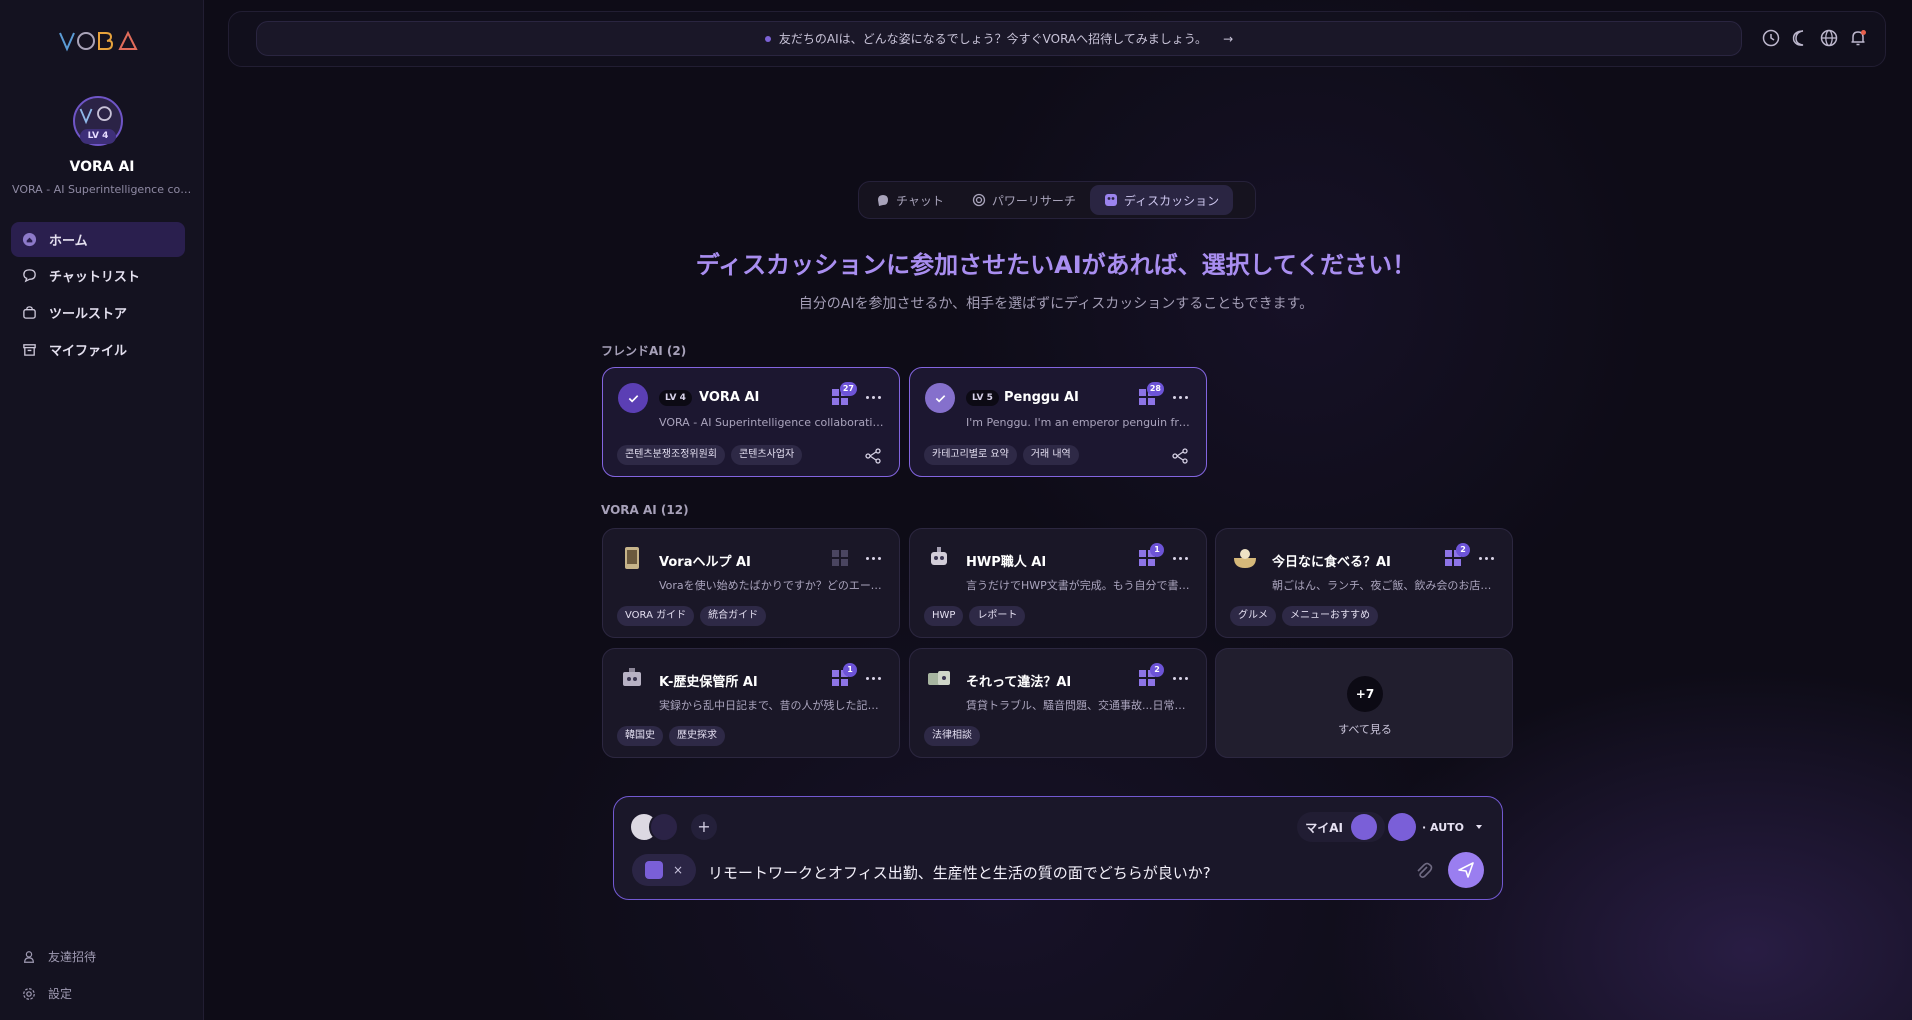 Image resolution: width=1912 pixels, height=1020 pixels. I want to click on card-tag: レポート, so click(997, 616).